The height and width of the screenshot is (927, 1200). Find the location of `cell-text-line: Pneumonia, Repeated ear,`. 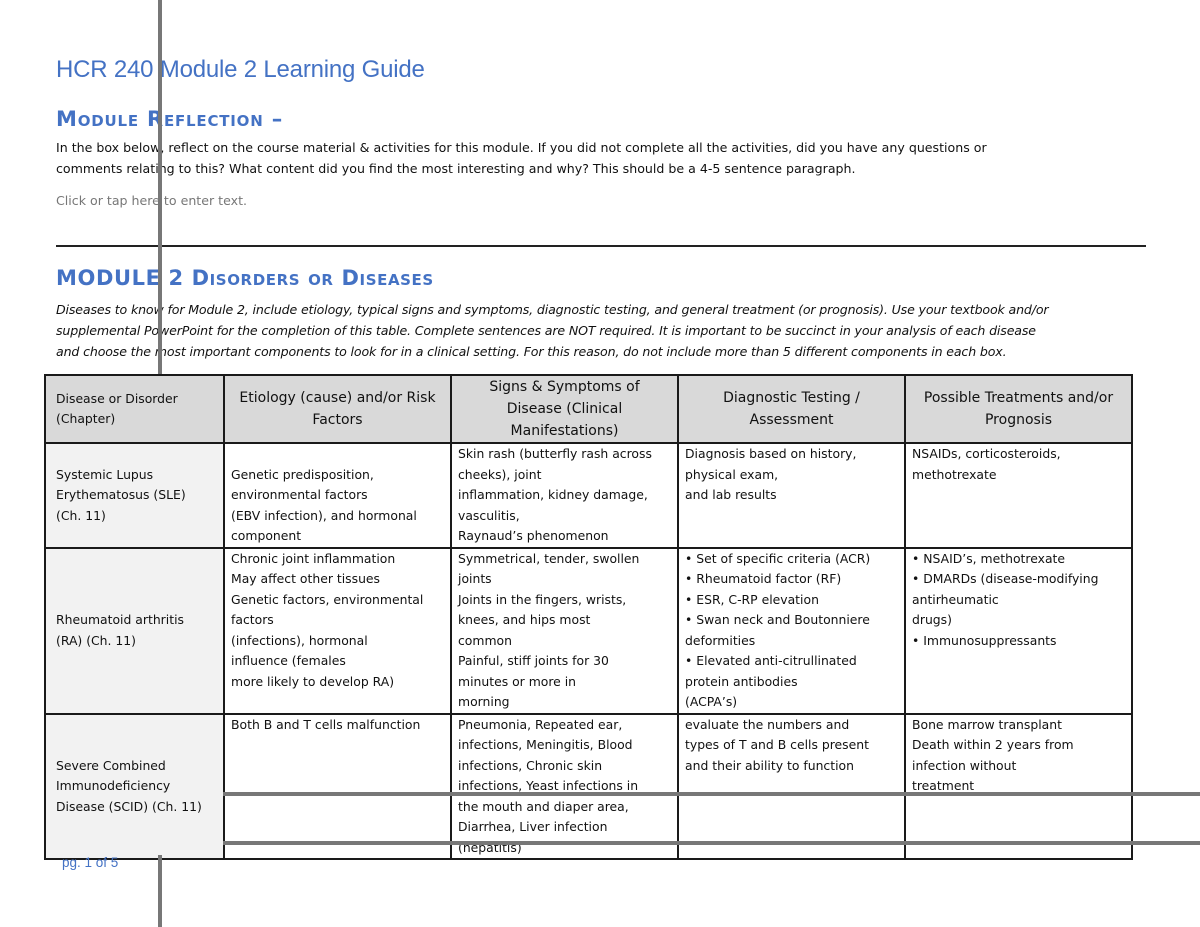

cell-text-line: Pneumonia, Repeated ear, is located at coordinates (540, 724).